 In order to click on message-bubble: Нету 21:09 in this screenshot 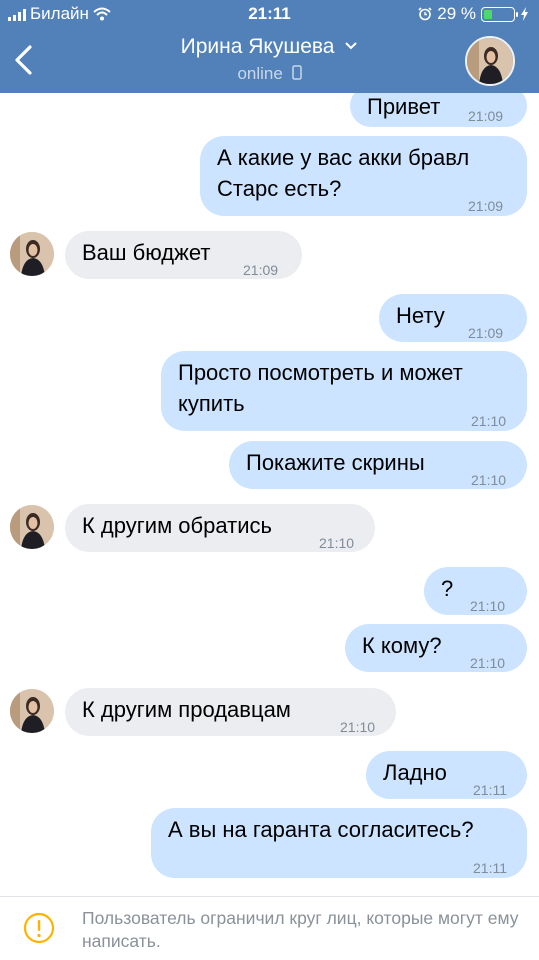, I will do `click(453, 318)`.